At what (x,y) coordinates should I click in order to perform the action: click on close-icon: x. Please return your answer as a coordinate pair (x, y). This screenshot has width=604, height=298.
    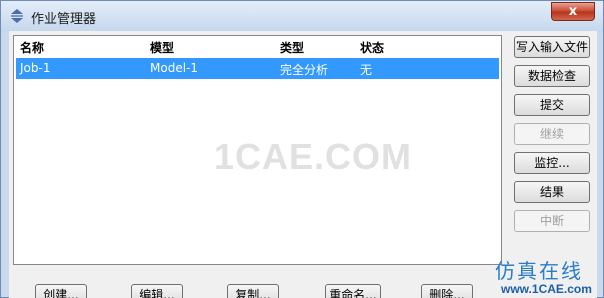
    Looking at the image, I should click on (573, 11).